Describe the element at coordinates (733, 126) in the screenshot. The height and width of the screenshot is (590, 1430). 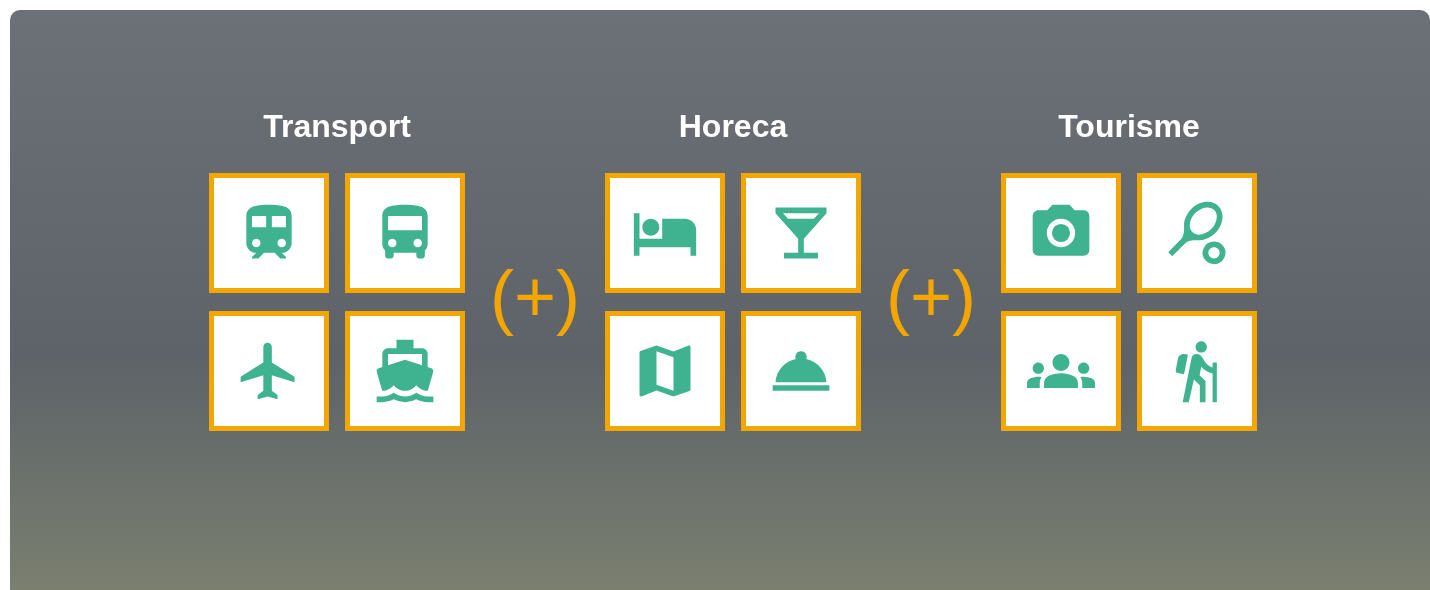
I see `category-title: Horeca` at that location.